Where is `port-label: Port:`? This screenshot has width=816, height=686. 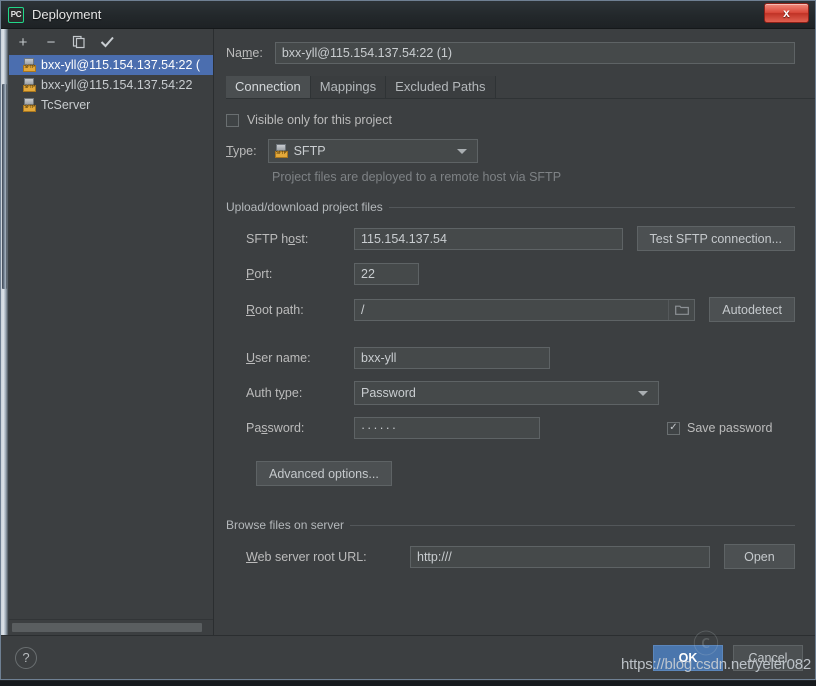
port-label: Port: is located at coordinates (259, 274).